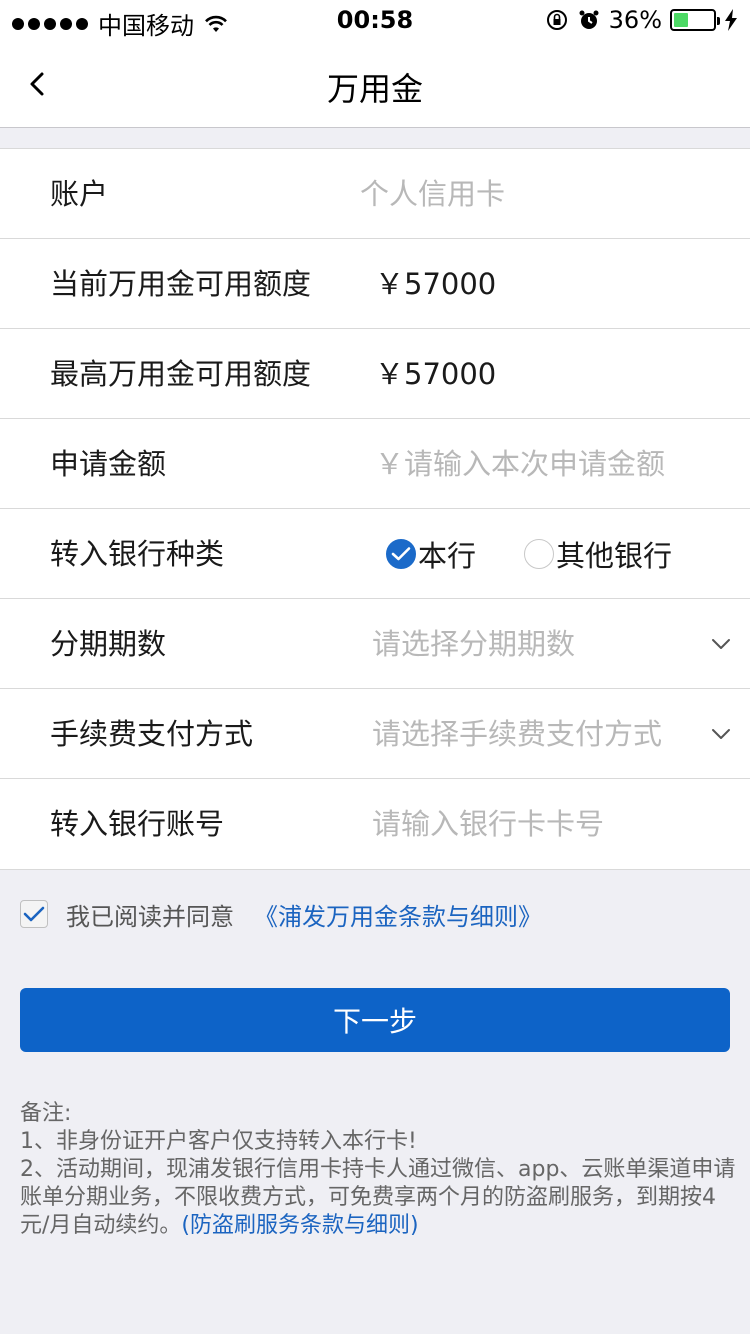 The image size is (750, 1334). I want to click on installments-label: 分期期数, so click(108, 644).